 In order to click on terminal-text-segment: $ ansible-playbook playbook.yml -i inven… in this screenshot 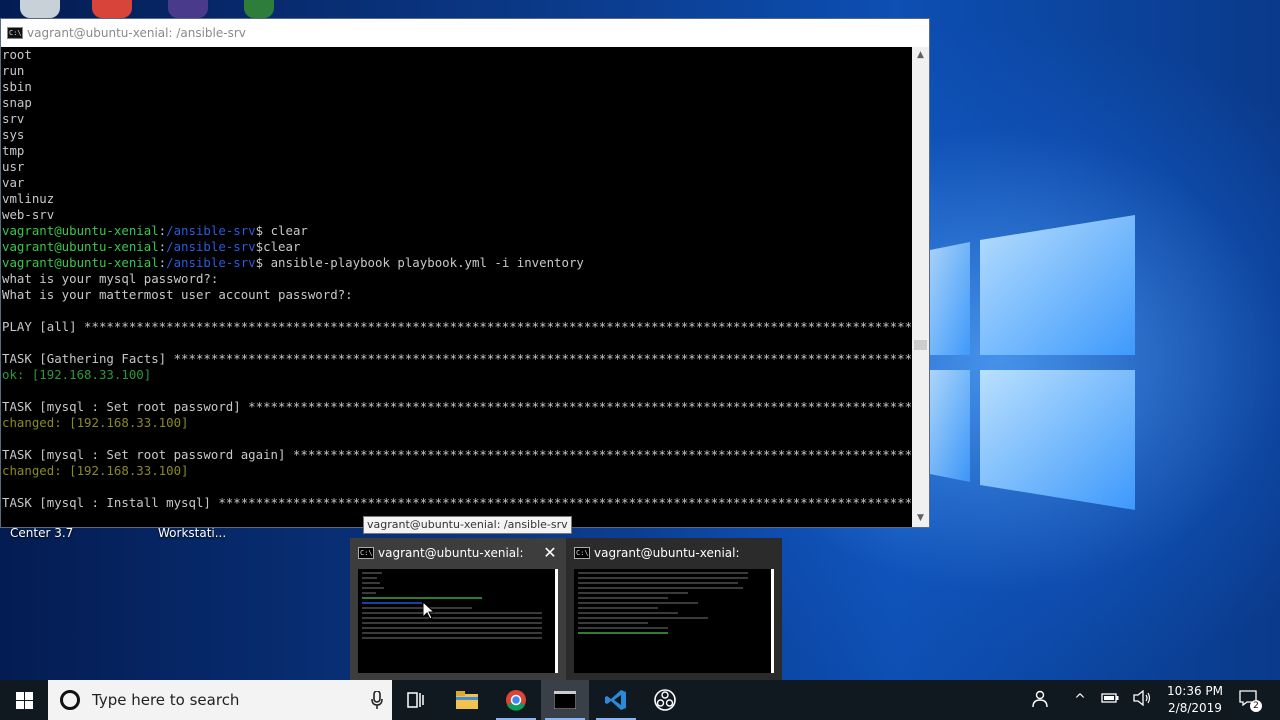, I will do `click(419, 262)`.